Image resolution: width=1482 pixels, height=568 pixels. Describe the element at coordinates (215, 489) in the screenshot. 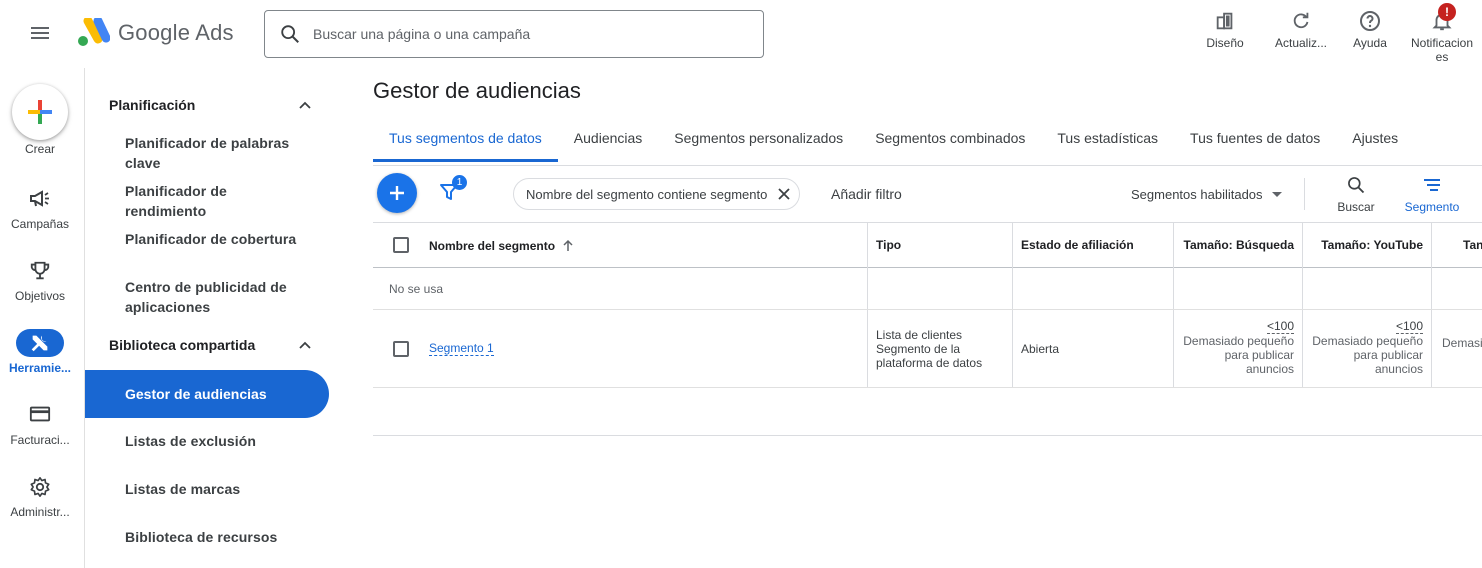

I see `nav-brand-lists: Listas de marcas` at that location.